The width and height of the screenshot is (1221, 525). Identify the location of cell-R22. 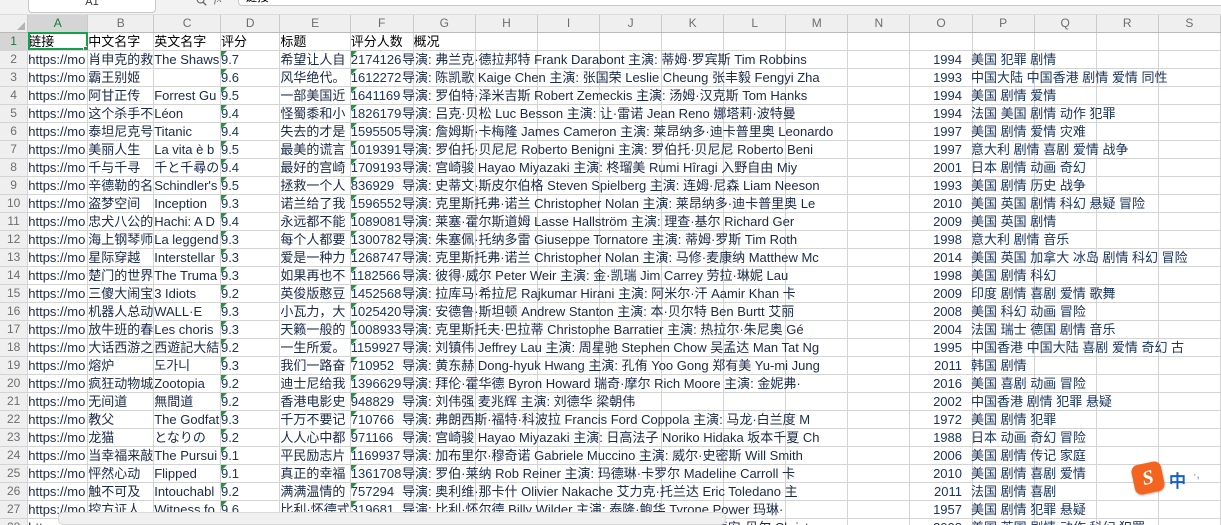
(1127, 419).